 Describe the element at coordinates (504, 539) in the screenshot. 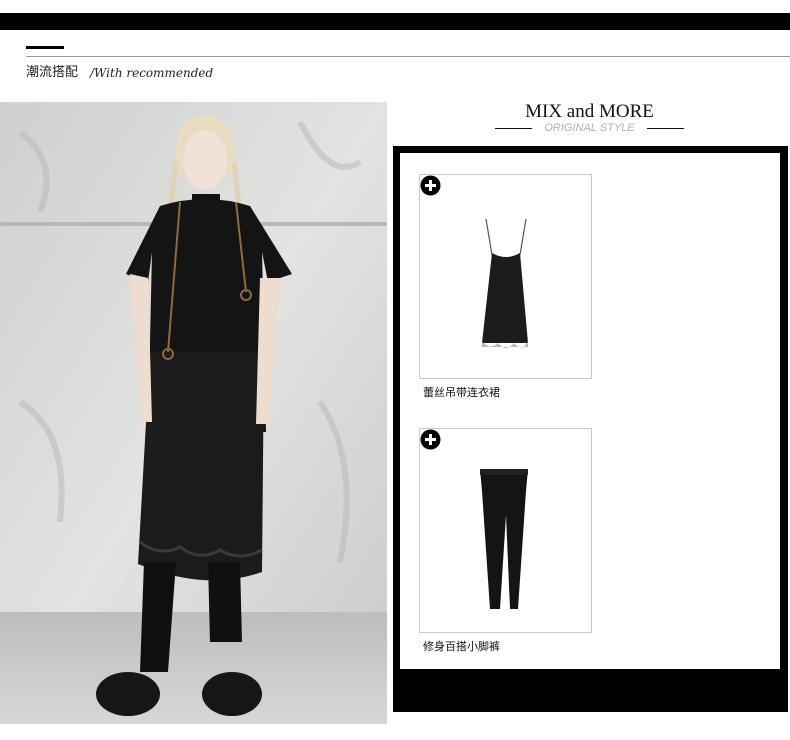

I see `skinny-pants-image` at that location.